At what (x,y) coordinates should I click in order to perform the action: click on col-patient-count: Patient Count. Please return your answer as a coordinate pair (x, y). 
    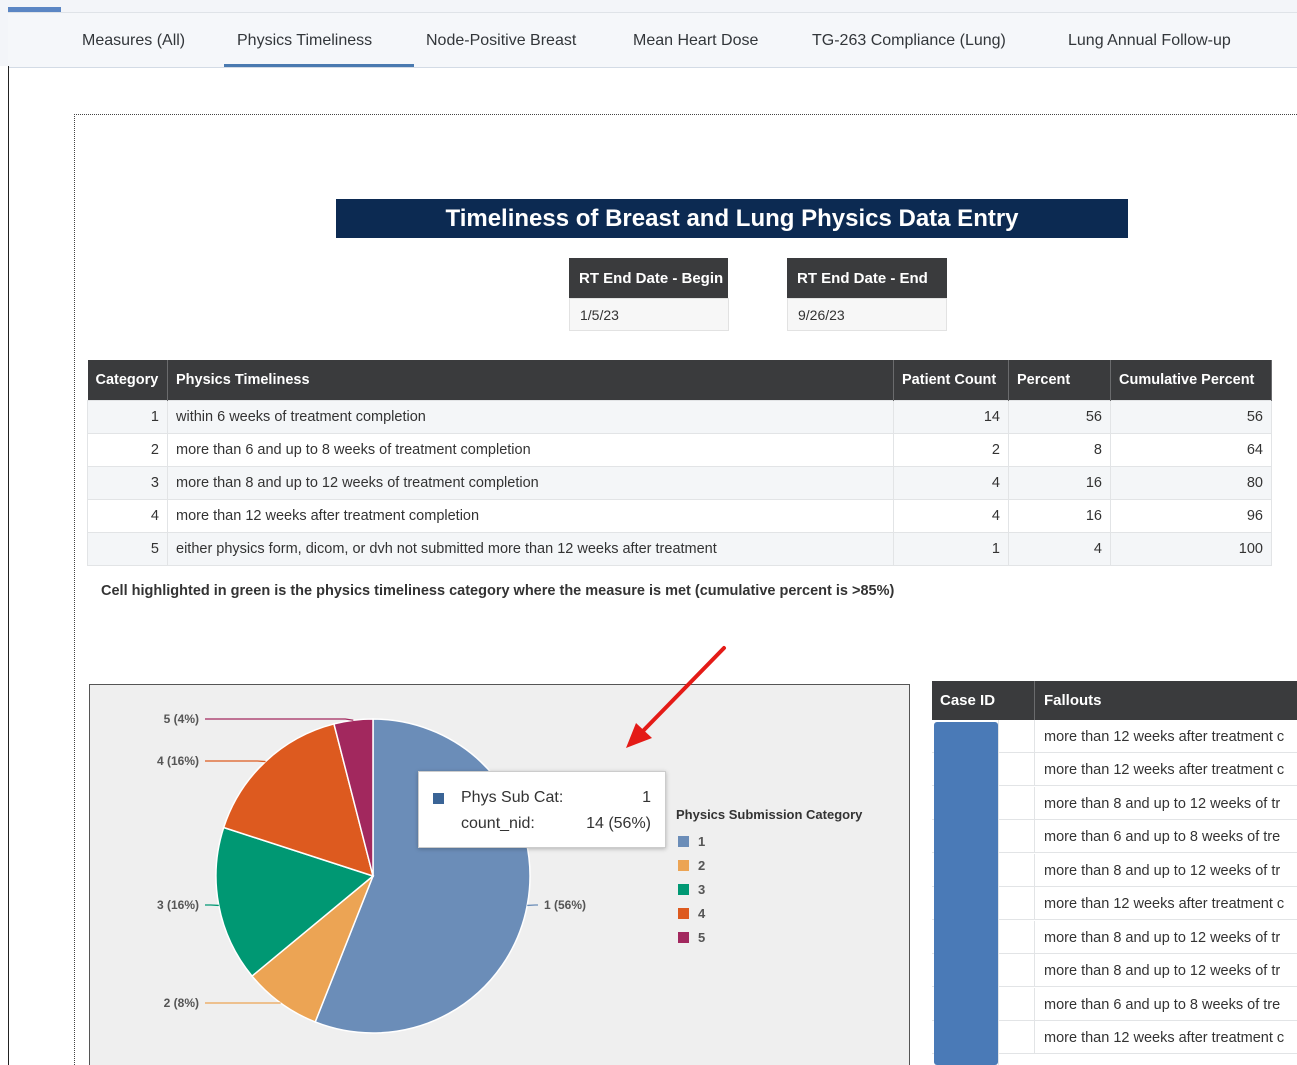
    Looking at the image, I should click on (951, 380).